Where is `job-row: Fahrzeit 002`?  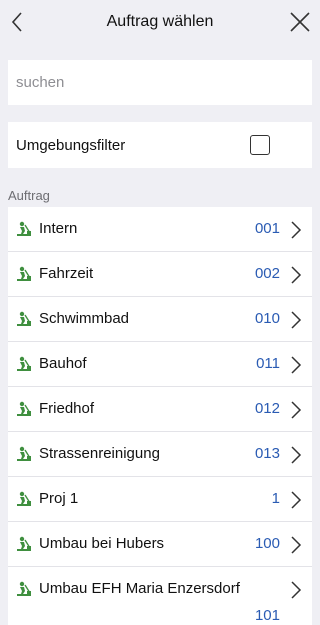 job-row: Fahrzeit 002 is located at coordinates (160, 274).